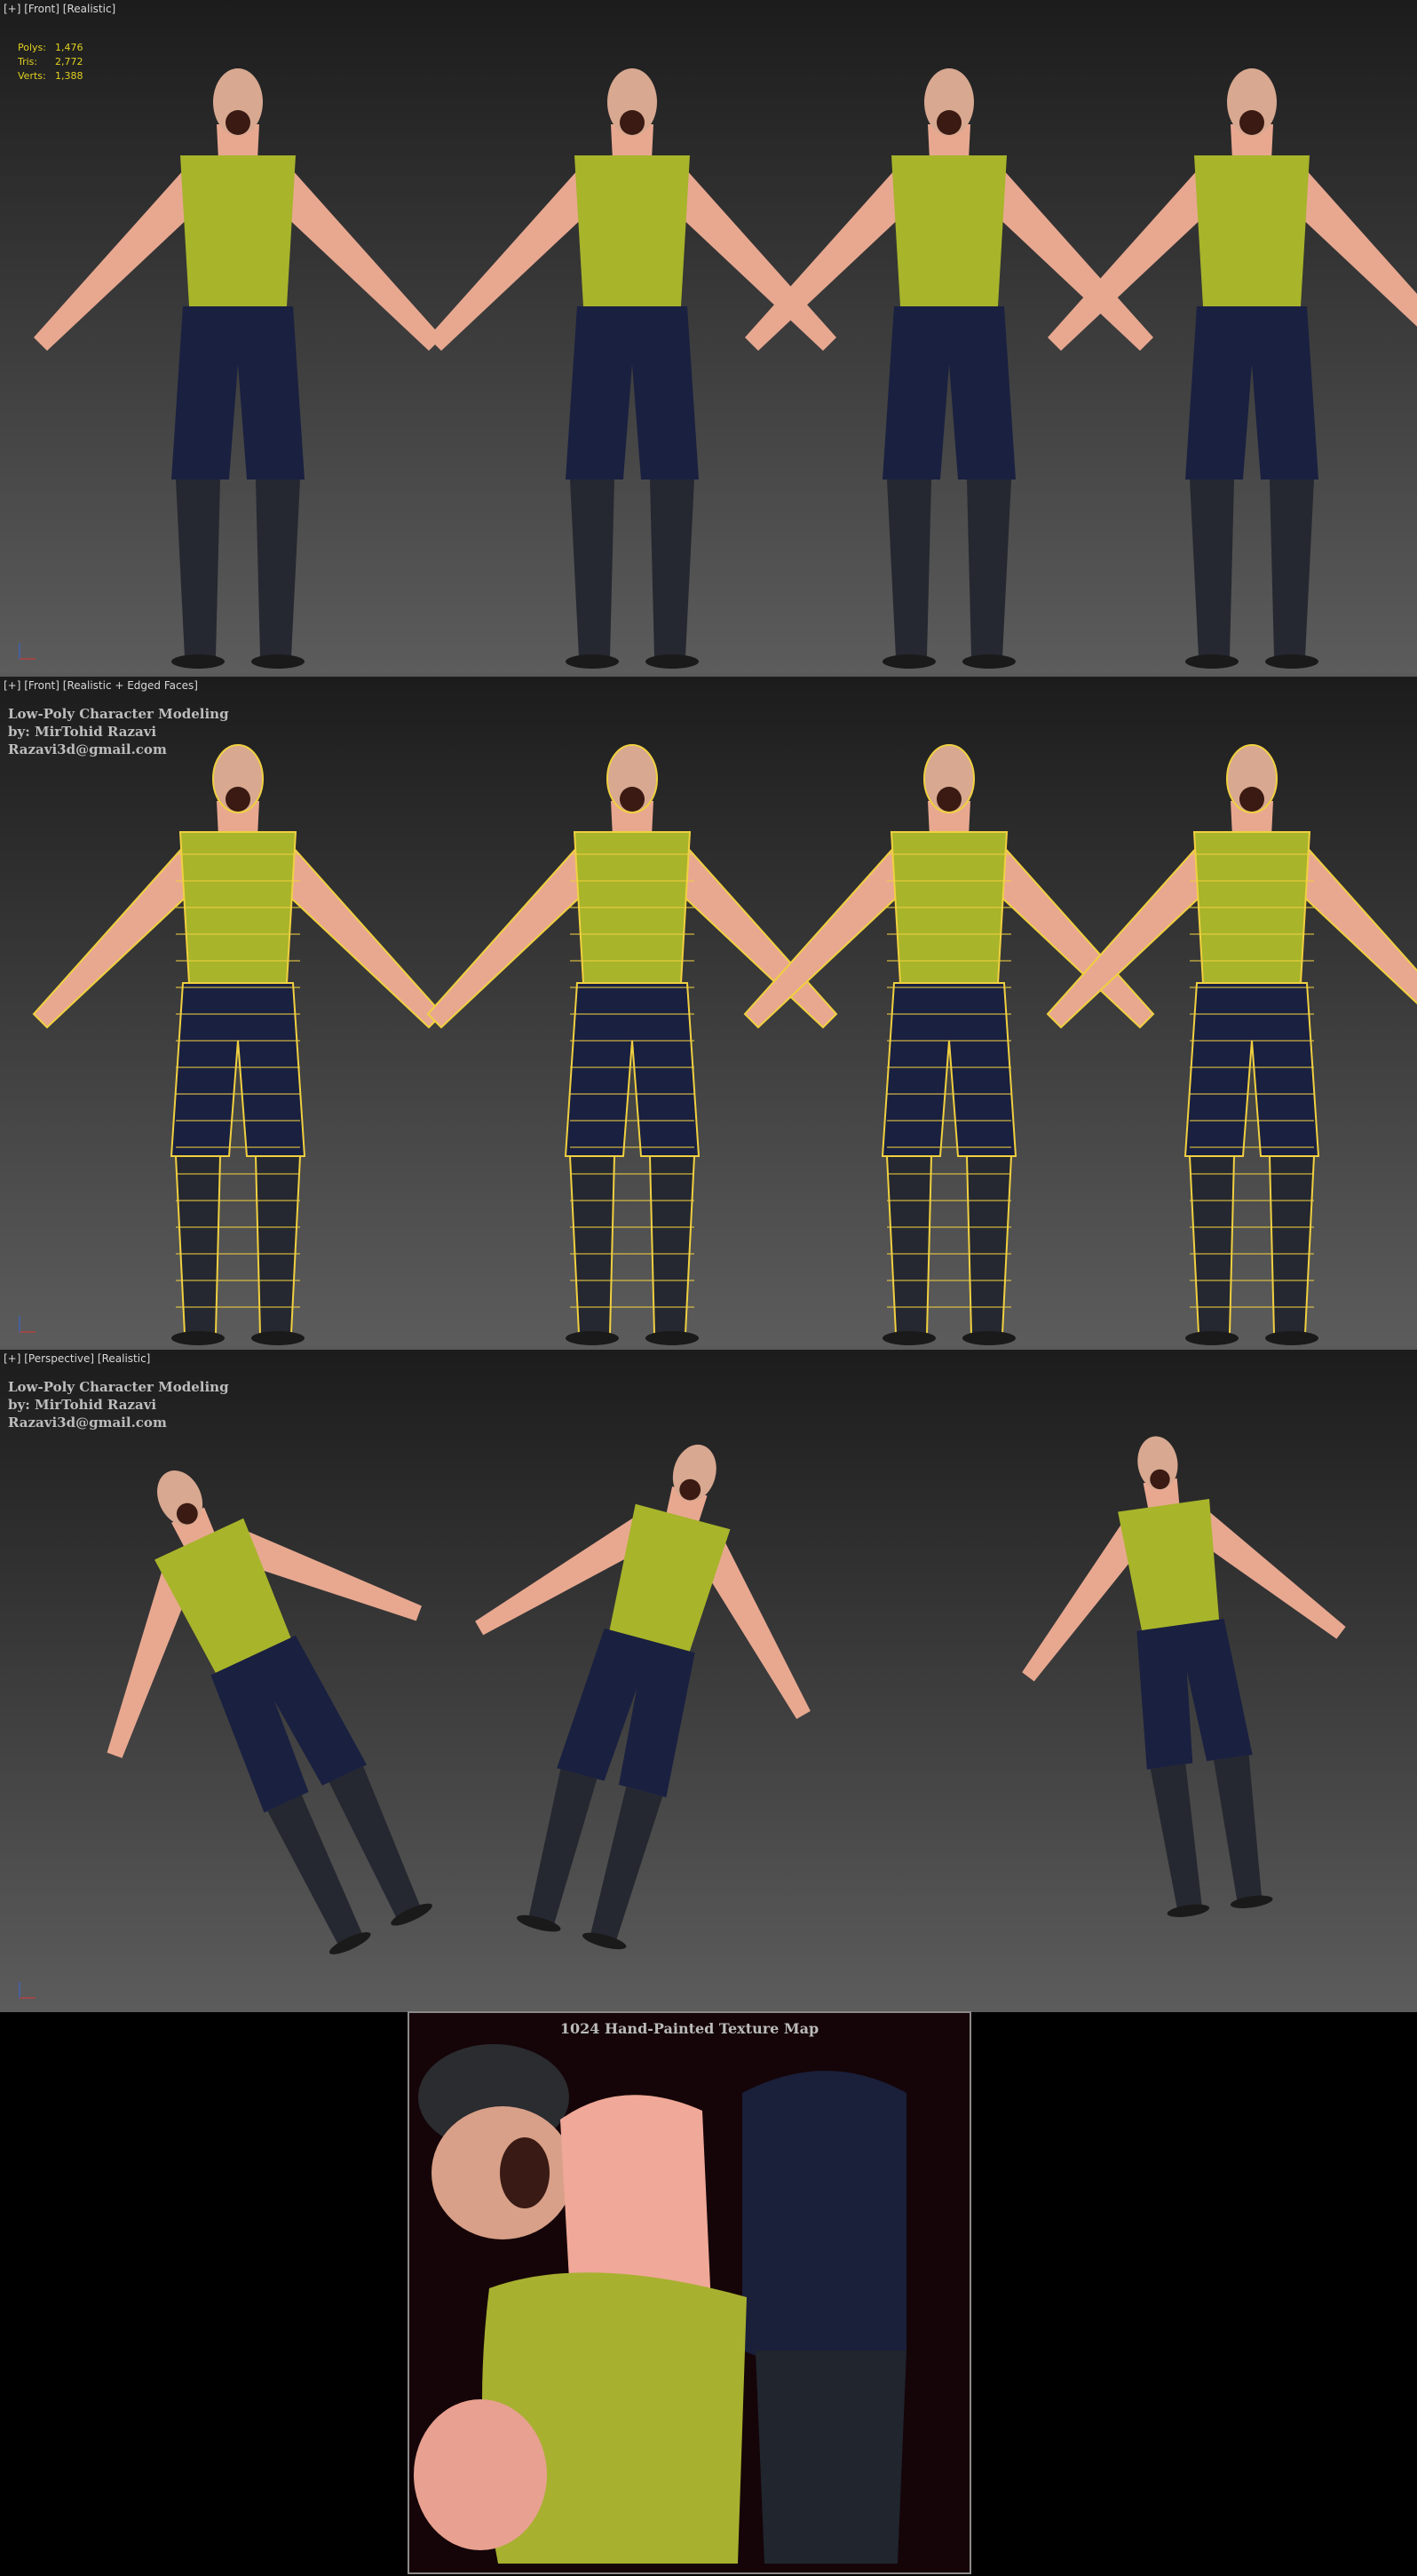 The width and height of the screenshot is (1417, 2576). I want to click on texture-map-panel: 1024 Hand-Painted Texture Map, so click(690, 2293).